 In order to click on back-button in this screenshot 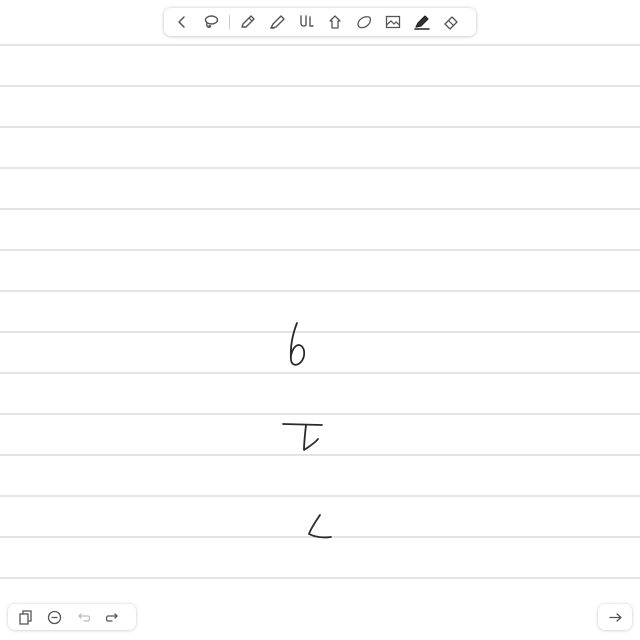, I will do `click(182, 22)`.